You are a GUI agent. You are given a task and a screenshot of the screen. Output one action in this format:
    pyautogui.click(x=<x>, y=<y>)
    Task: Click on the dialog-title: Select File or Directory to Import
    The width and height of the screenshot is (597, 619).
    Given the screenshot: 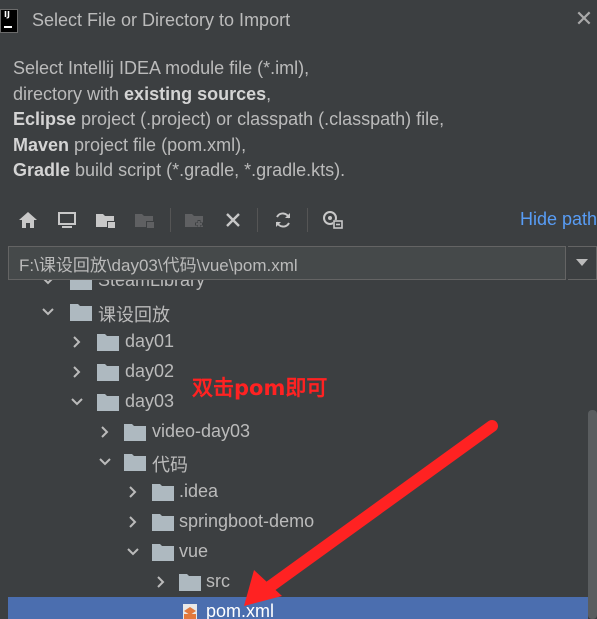 What is the action you would take?
    pyautogui.click(x=161, y=20)
    